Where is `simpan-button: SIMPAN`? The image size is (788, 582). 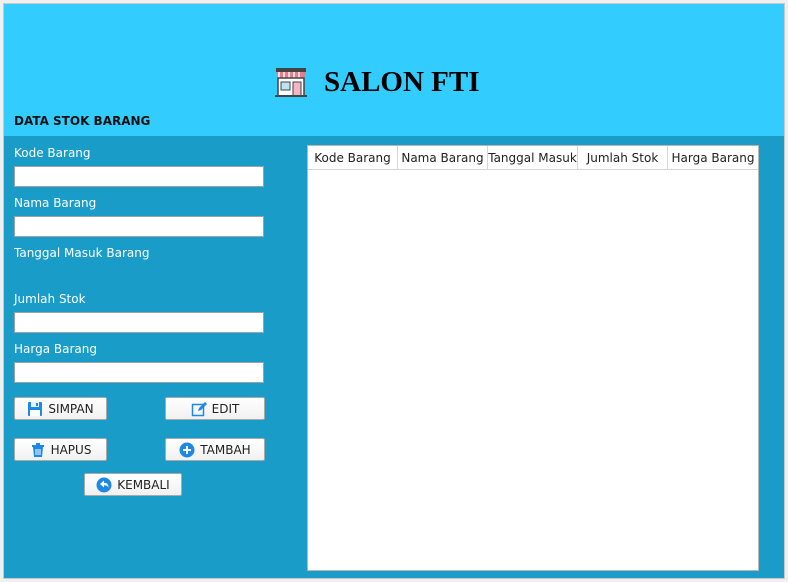
simpan-button: SIMPAN is located at coordinates (60, 408).